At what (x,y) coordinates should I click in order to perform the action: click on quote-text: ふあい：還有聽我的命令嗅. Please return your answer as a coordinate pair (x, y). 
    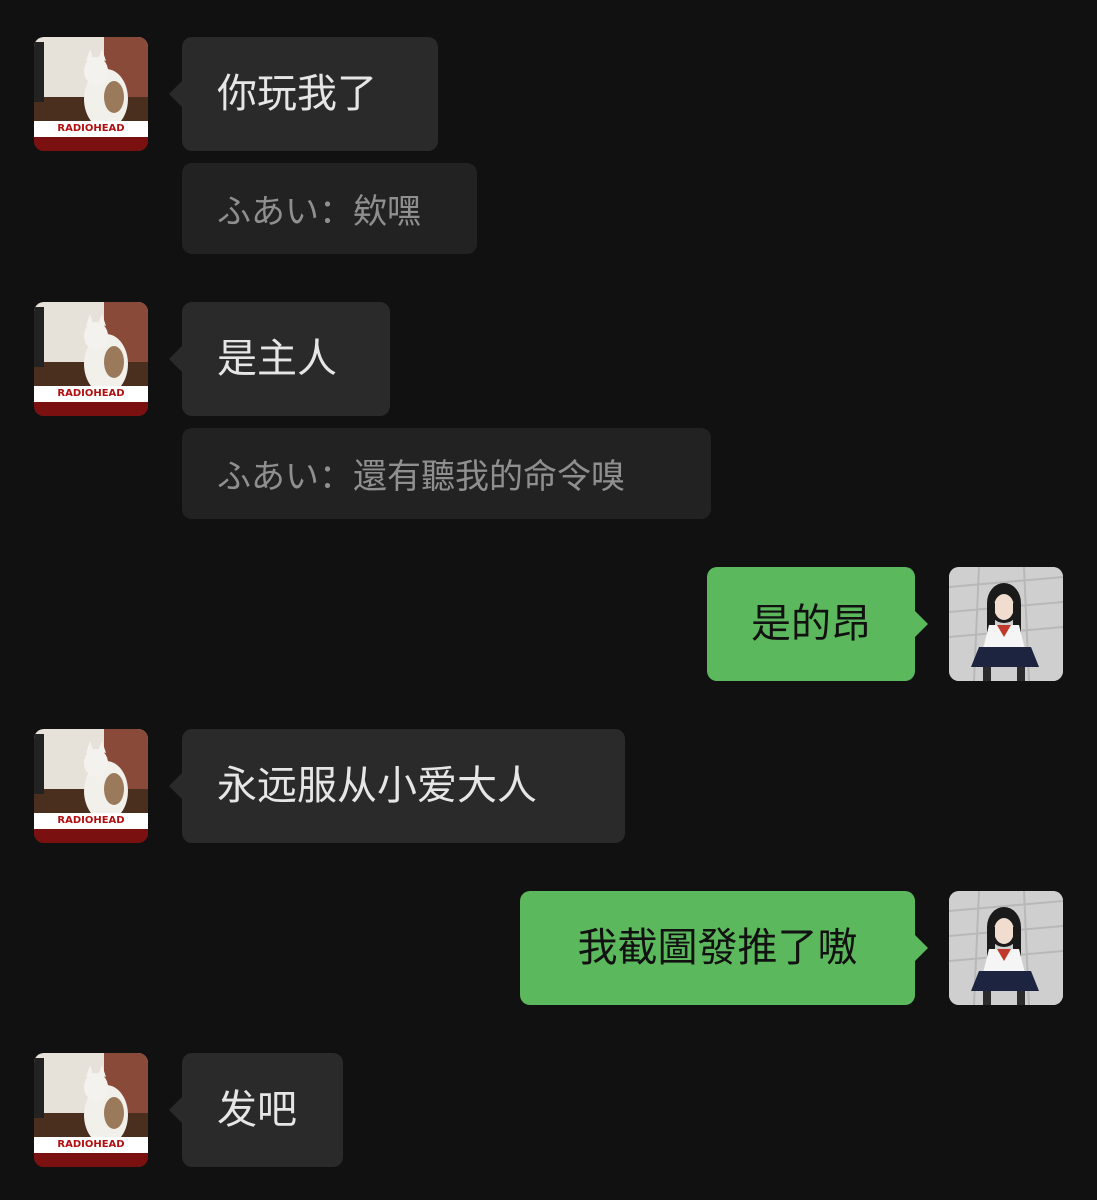
    Looking at the image, I should click on (421, 477).